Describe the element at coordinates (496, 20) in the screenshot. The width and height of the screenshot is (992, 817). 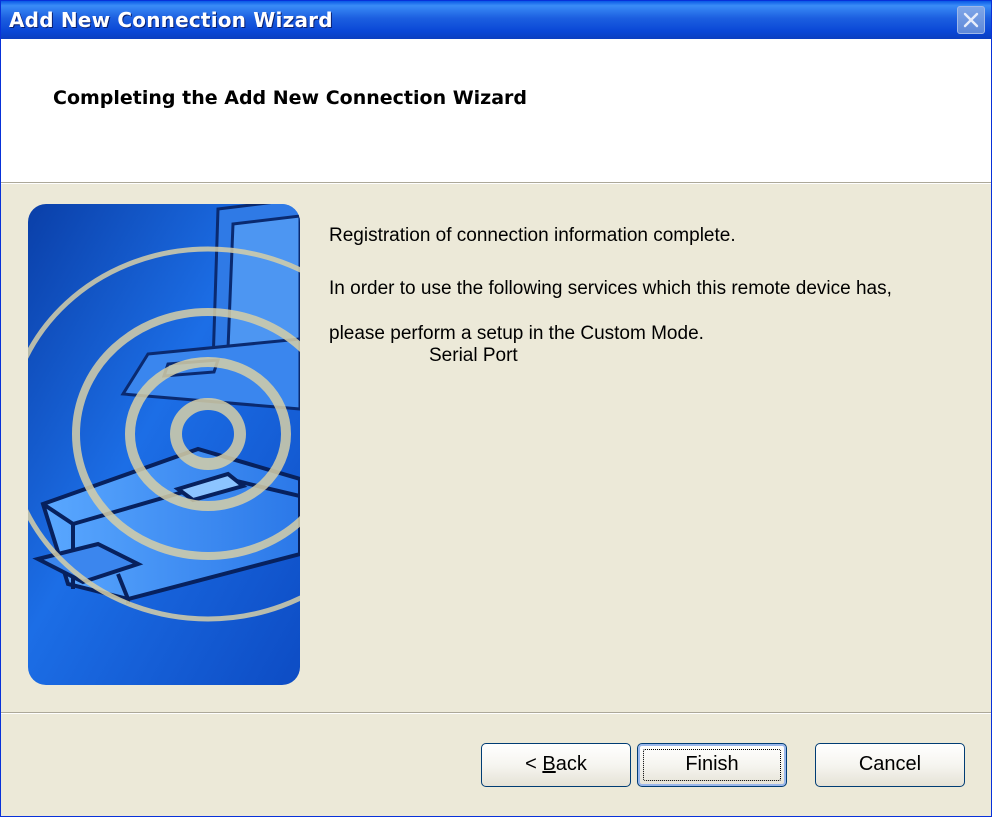
I see `title-bar: Add New Connection Wizard` at that location.